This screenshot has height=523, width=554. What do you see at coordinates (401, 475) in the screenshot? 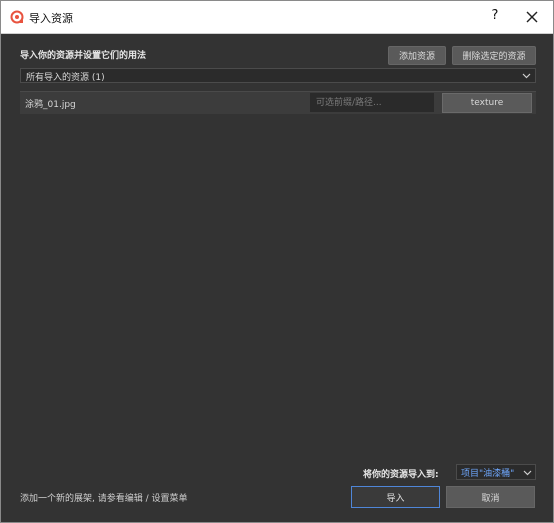
I see `destination-label: 将你的资源导入到:` at bounding box center [401, 475].